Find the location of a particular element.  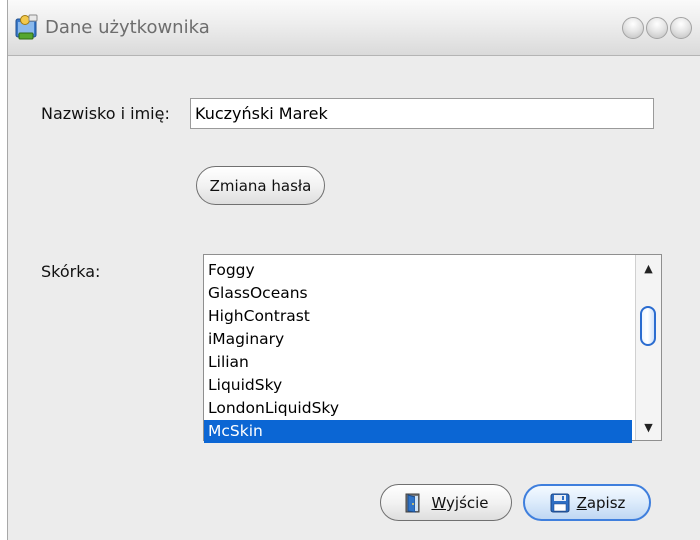

maximize-button is located at coordinates (657, 28).